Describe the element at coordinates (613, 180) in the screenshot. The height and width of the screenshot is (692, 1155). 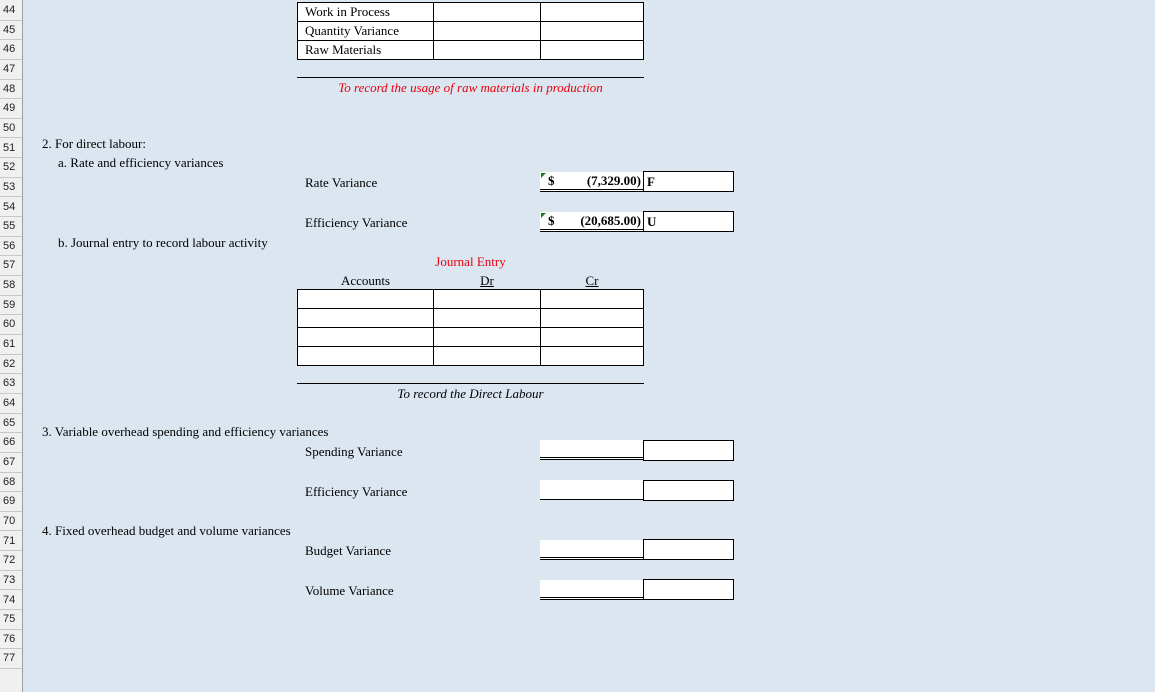
I see `amount-value: (7,329.00)` at that location.